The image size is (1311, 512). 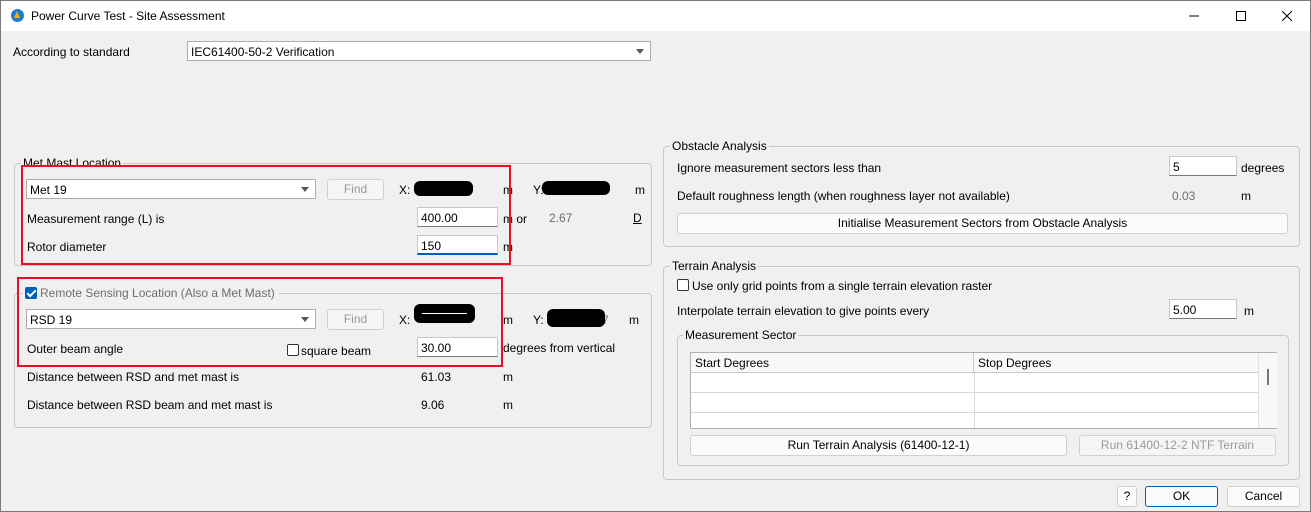 I want to click on minimize-icon, so click(x=1194, y=16).